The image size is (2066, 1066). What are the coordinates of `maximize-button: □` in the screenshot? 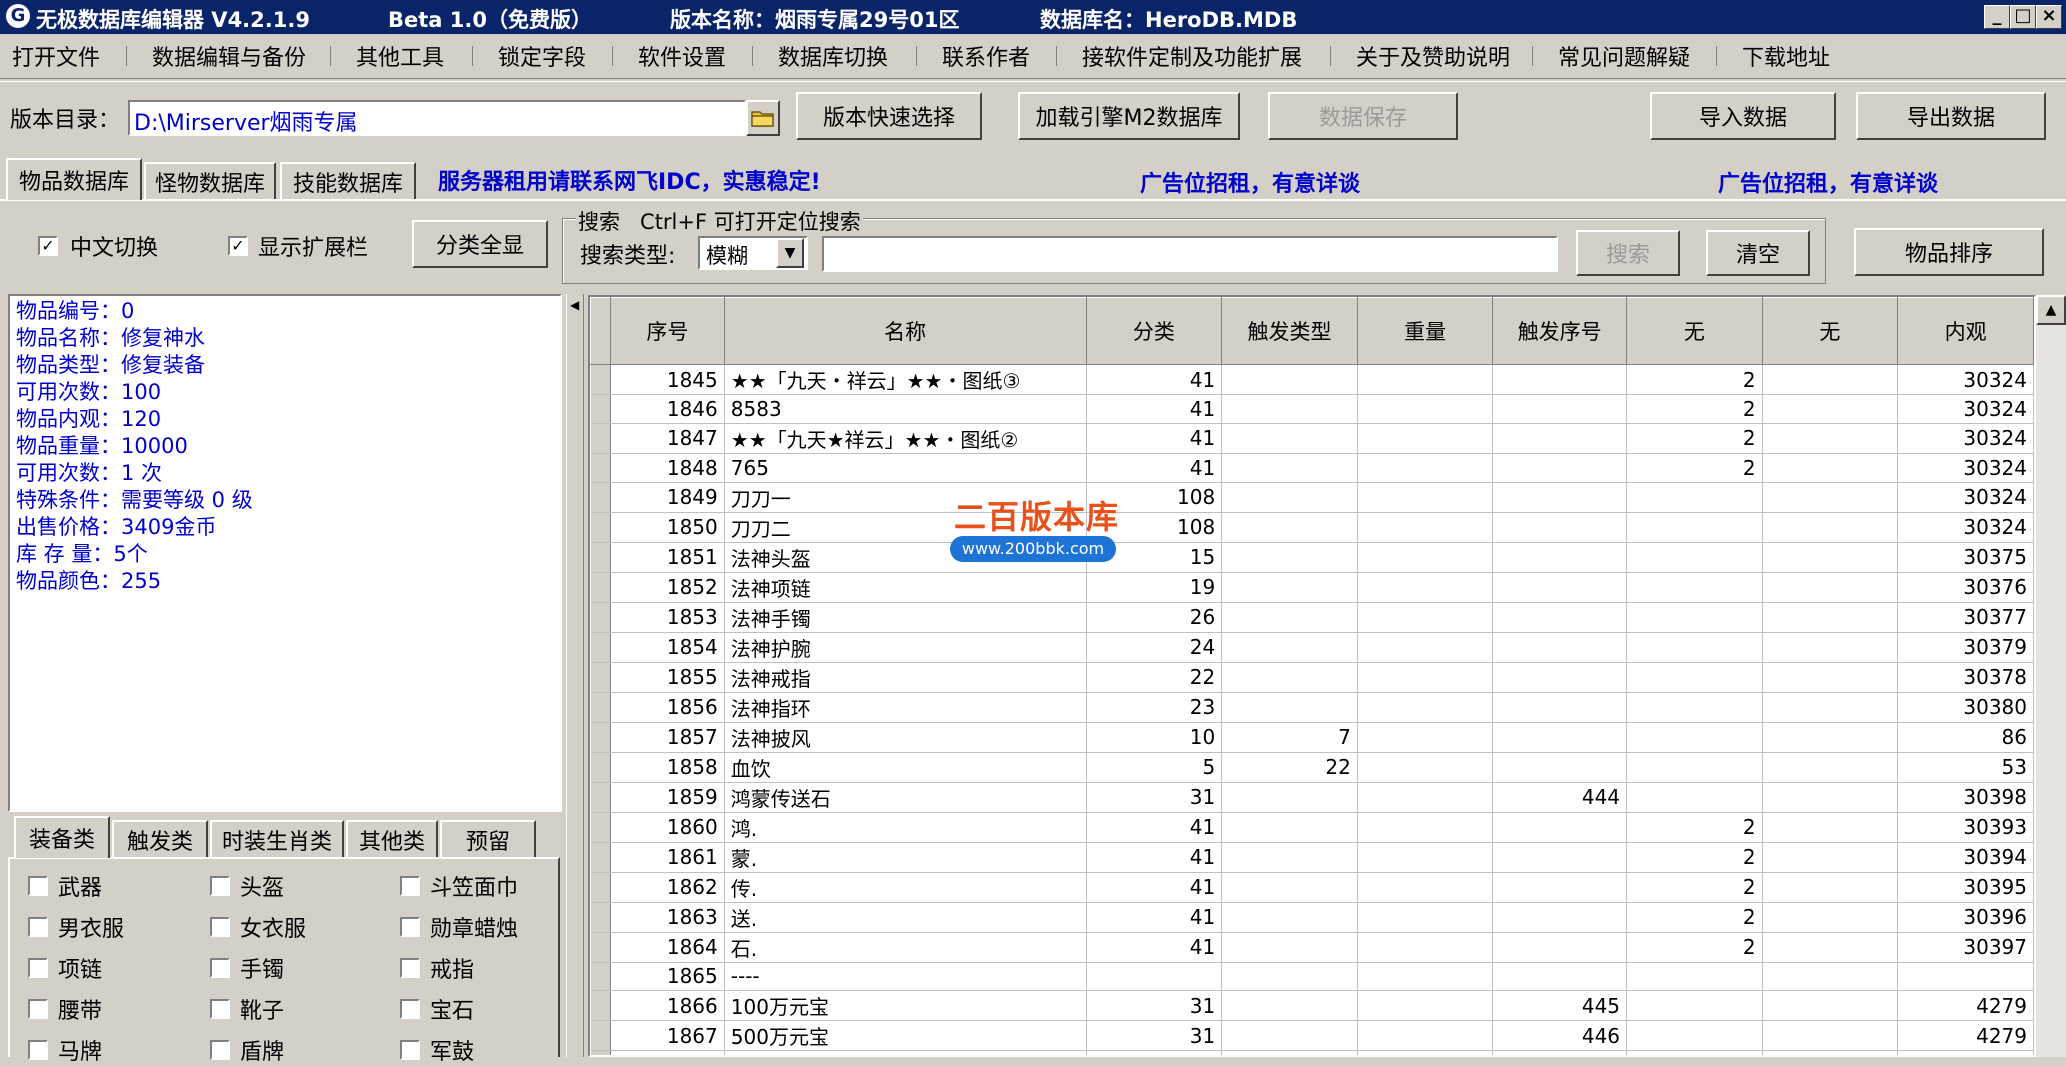 It's located at (2023, 17).